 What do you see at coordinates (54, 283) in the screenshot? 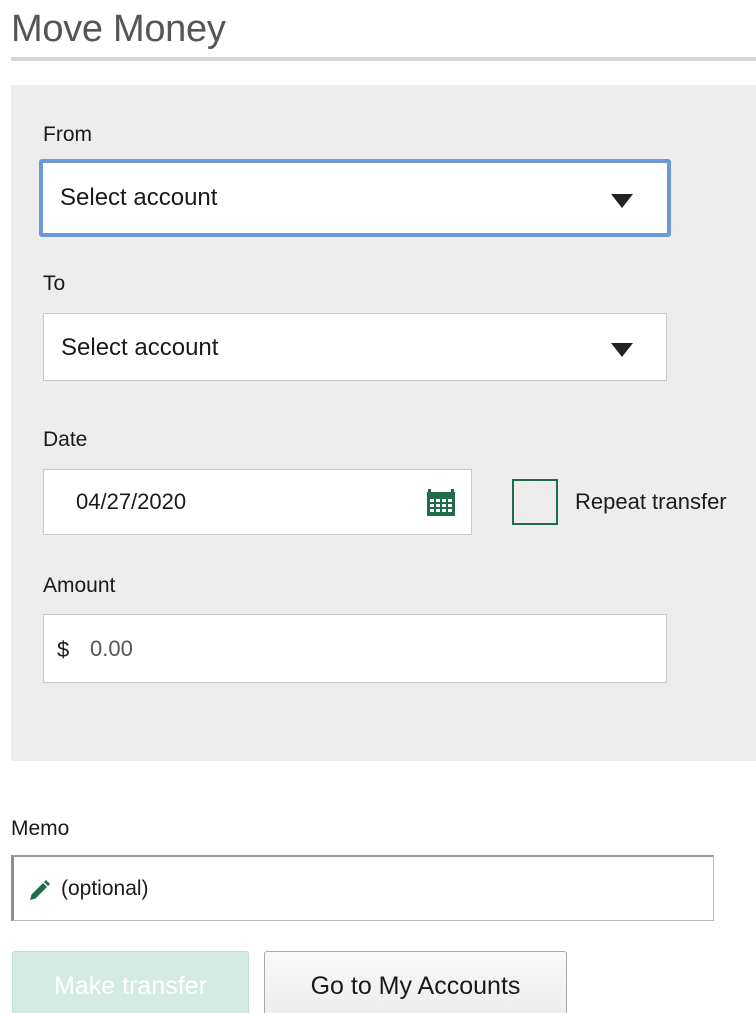
I see `to-label: To` at bounding box center [54, 283].